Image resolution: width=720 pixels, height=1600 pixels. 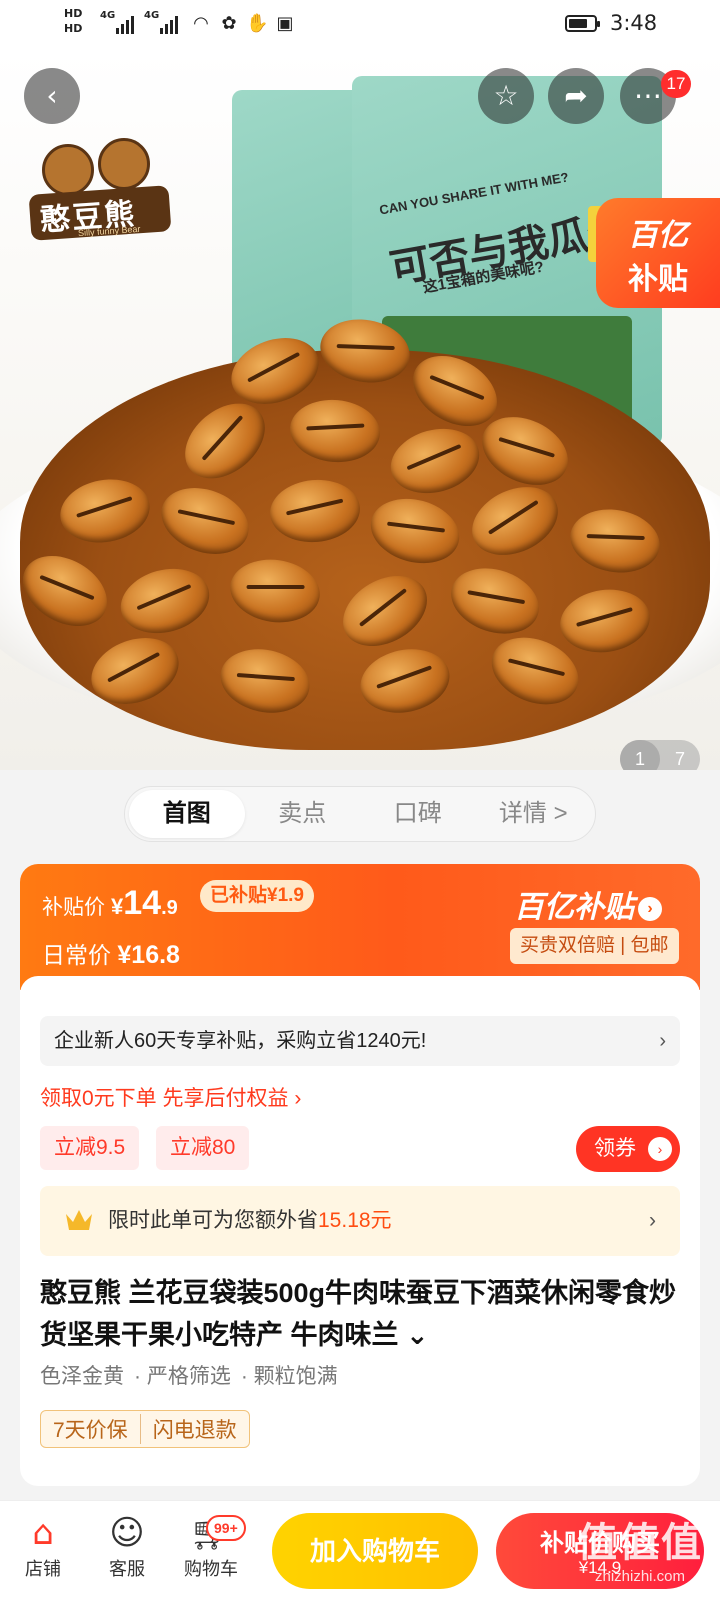 I want to click on enterprise-notice: 企业新人60天专享补贴，采购立省1240元! ›, so click(x=360, y=1041).